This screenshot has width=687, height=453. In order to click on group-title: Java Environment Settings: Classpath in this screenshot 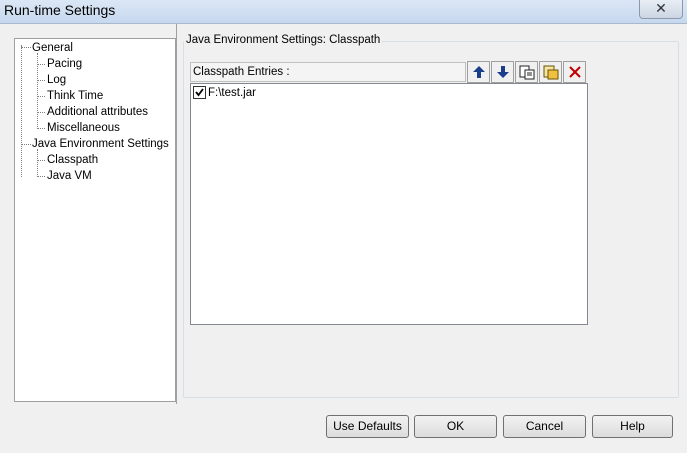, I will do `click(283, 40)`.